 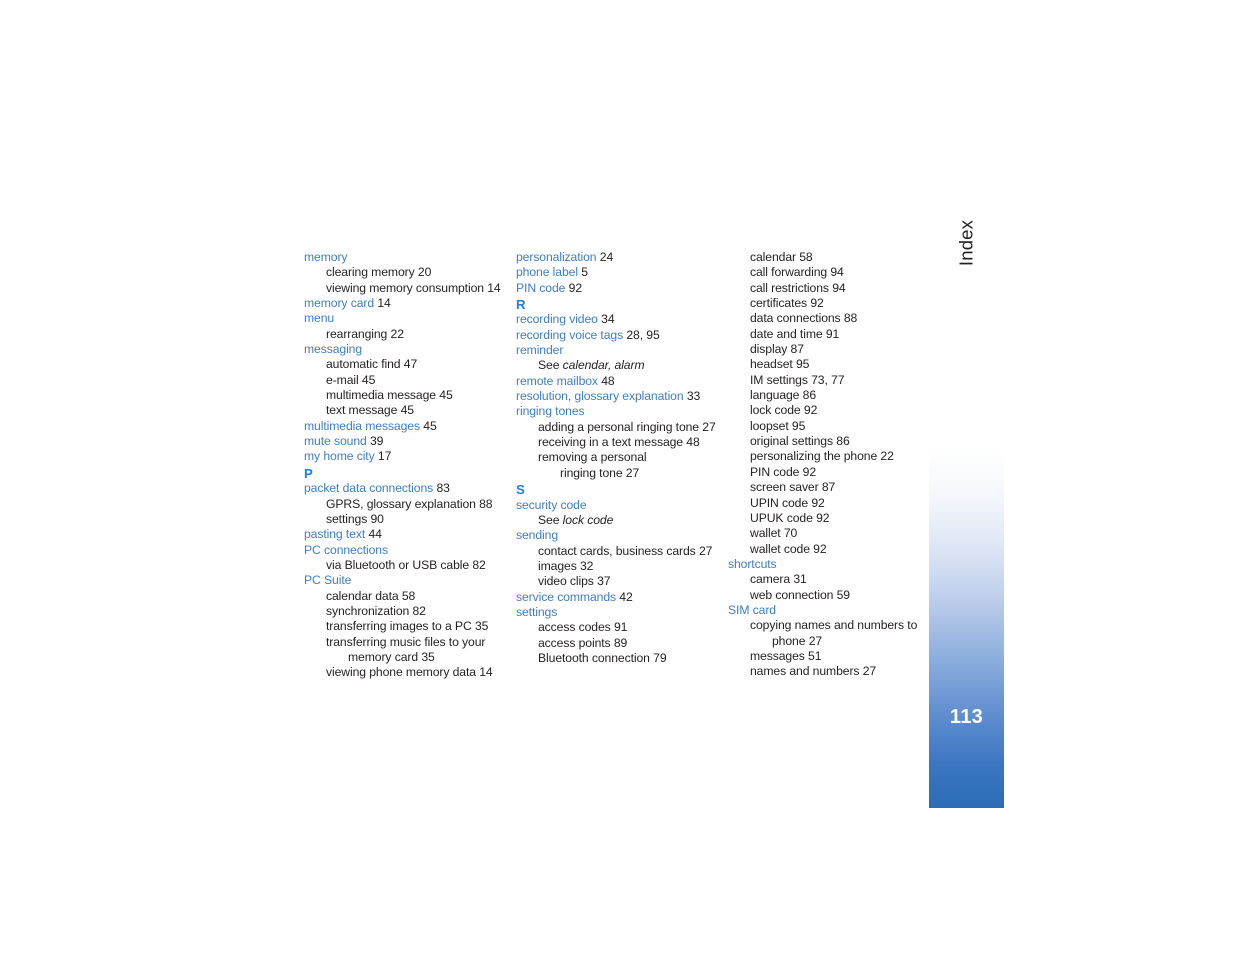 What do you see at coordinates (826, 318) in the screenshot?
I see `index-subentry: data connections 88` at bounding box center [826, 318].